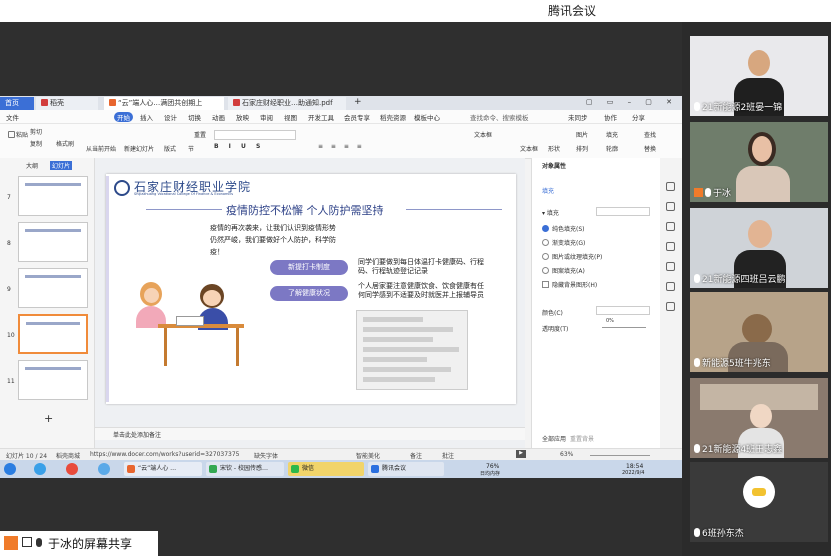 This screenshot has width=831, height=556. Describe the element at coordinates (266, 117) in the screenshot. I see `menu-review: 审阅` at that location.